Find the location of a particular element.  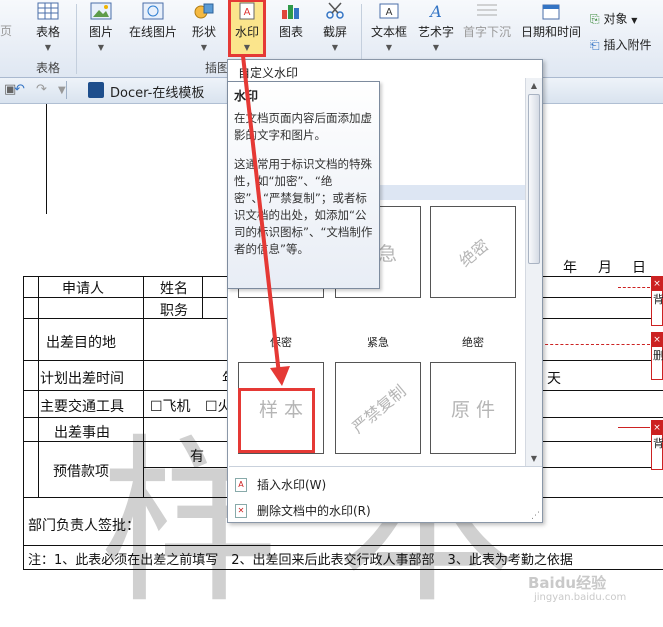

object-label: 对象 is located at coordinates (615, 19).